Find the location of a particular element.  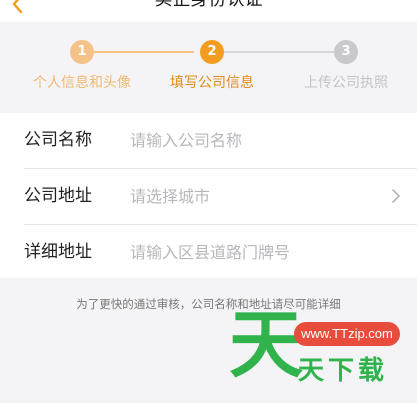

step-connector-pending is located at coordinates (279, 52).